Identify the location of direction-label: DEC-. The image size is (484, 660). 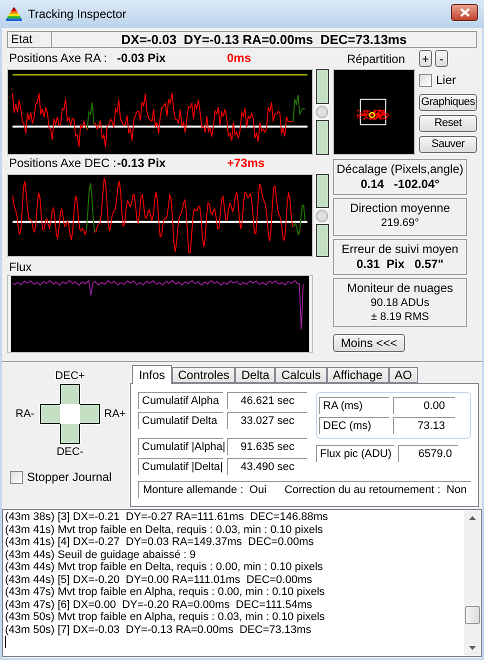
(70, 452).